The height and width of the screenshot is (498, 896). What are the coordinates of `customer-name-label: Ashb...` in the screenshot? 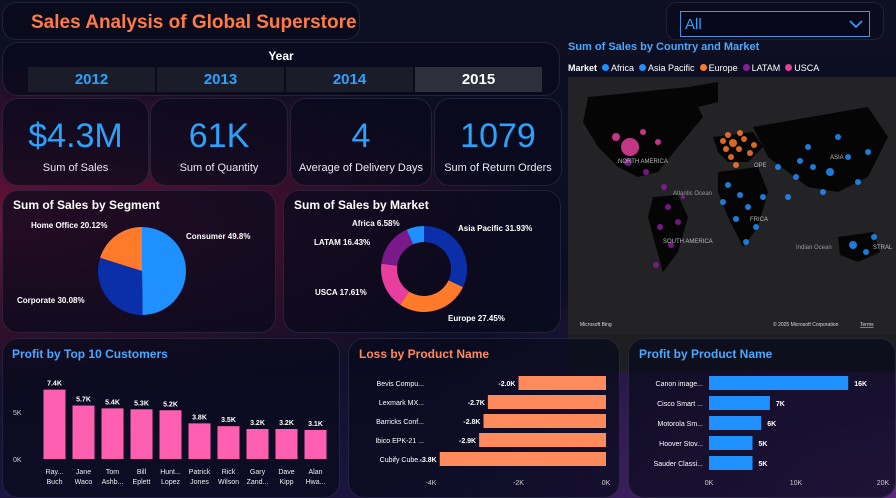 It's located at (113, 482).